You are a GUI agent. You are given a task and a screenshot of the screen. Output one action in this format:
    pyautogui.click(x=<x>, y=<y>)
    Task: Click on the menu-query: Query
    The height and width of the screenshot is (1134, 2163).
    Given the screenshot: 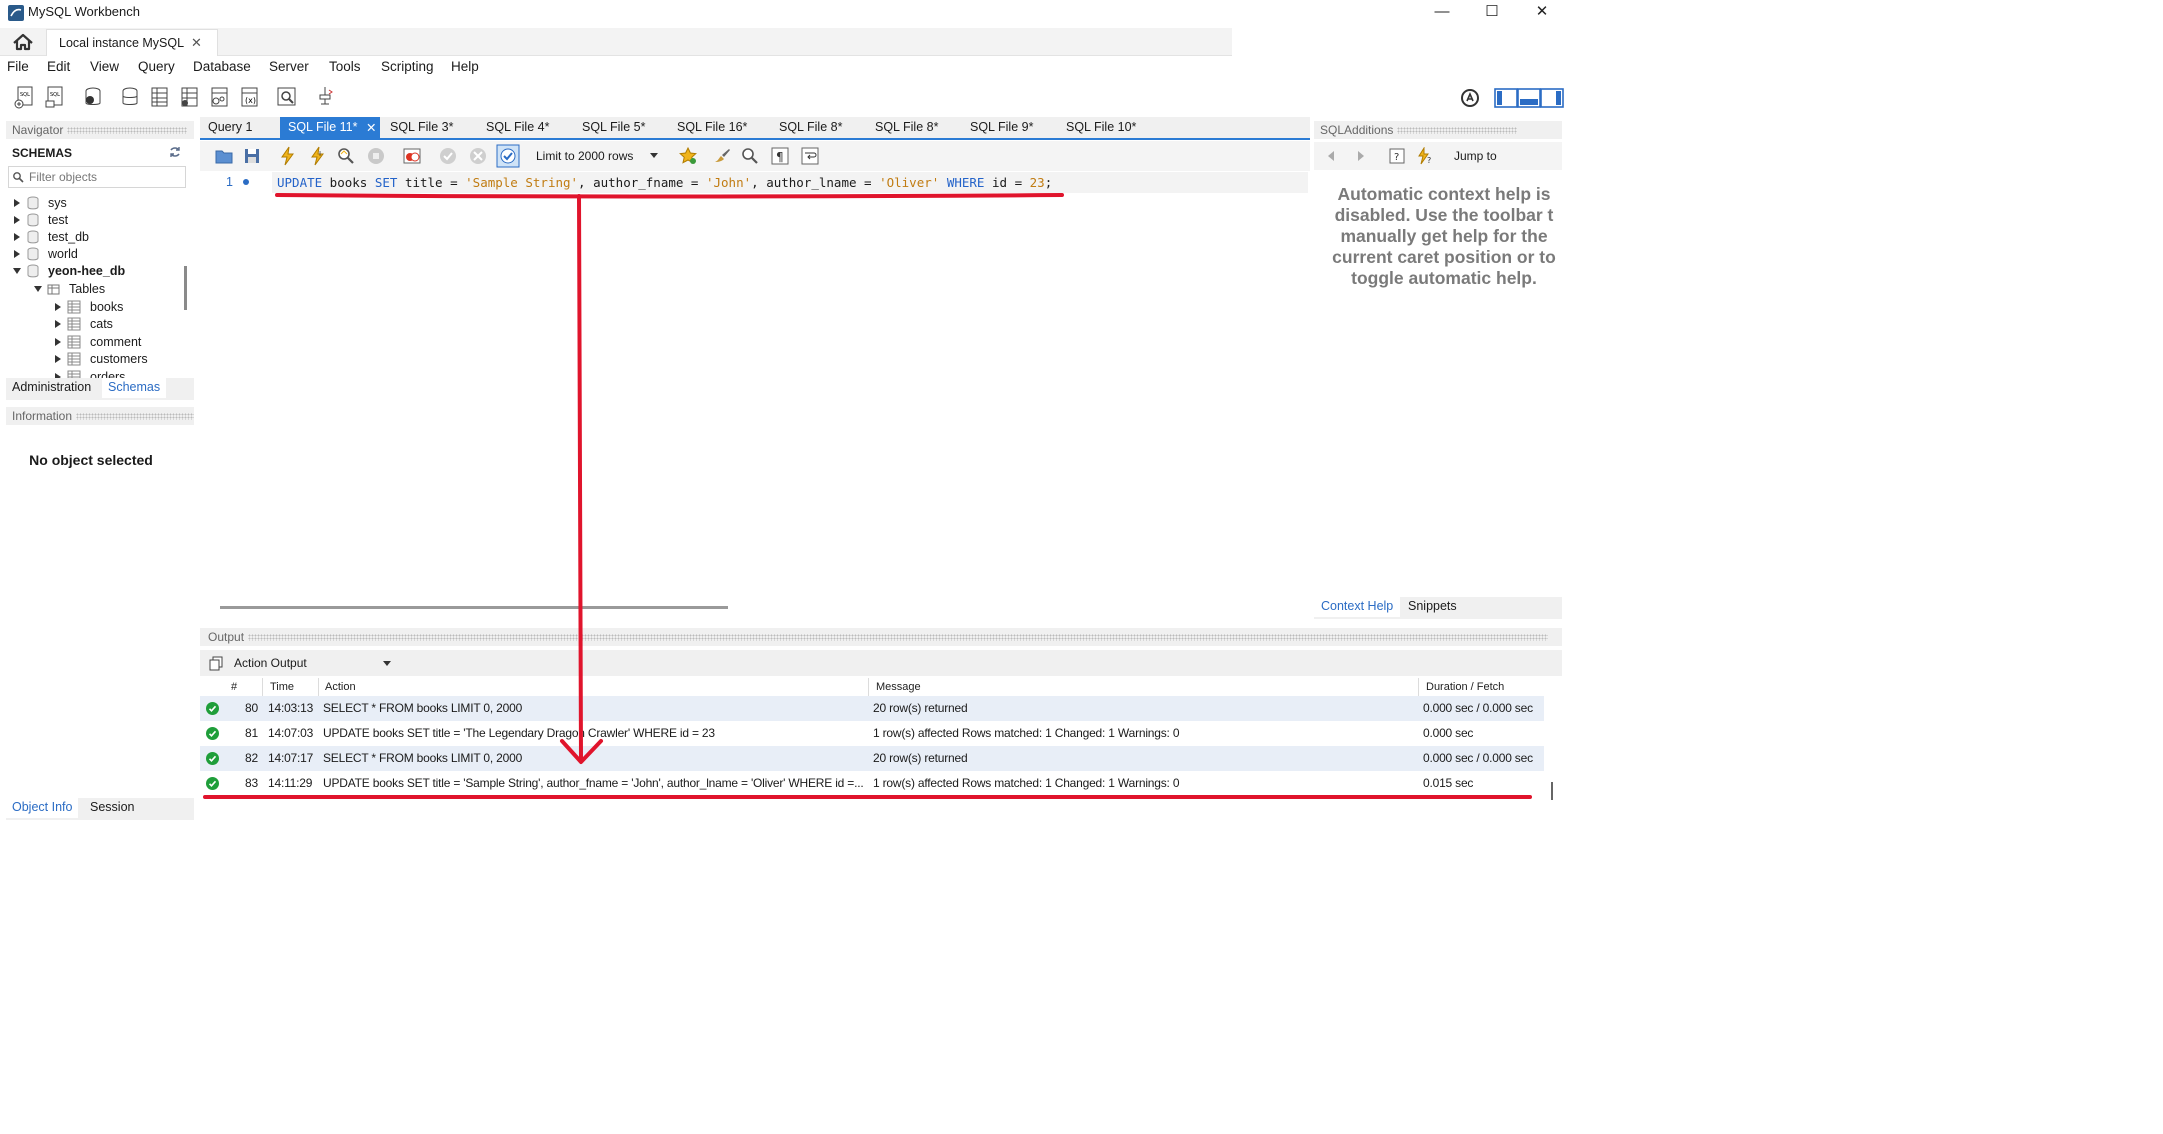 What is the action you would take?
    pyautogui.click(x=156, y=66)
    